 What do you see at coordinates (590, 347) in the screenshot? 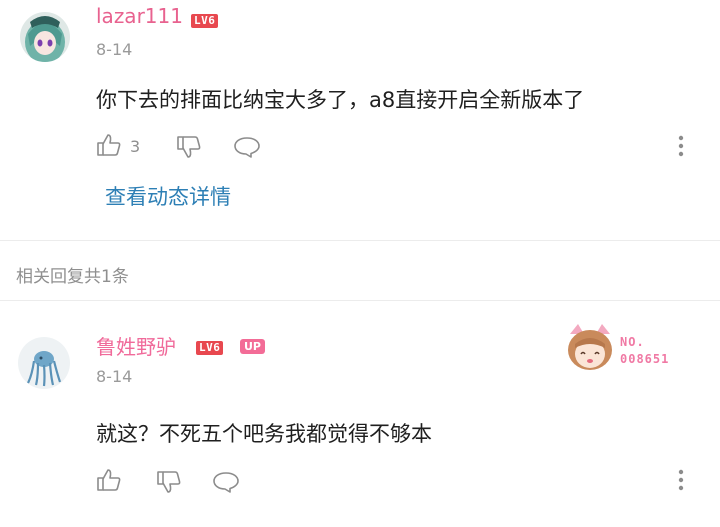
I see `fan-badge-character-icon` at bounding box center [590, 347].